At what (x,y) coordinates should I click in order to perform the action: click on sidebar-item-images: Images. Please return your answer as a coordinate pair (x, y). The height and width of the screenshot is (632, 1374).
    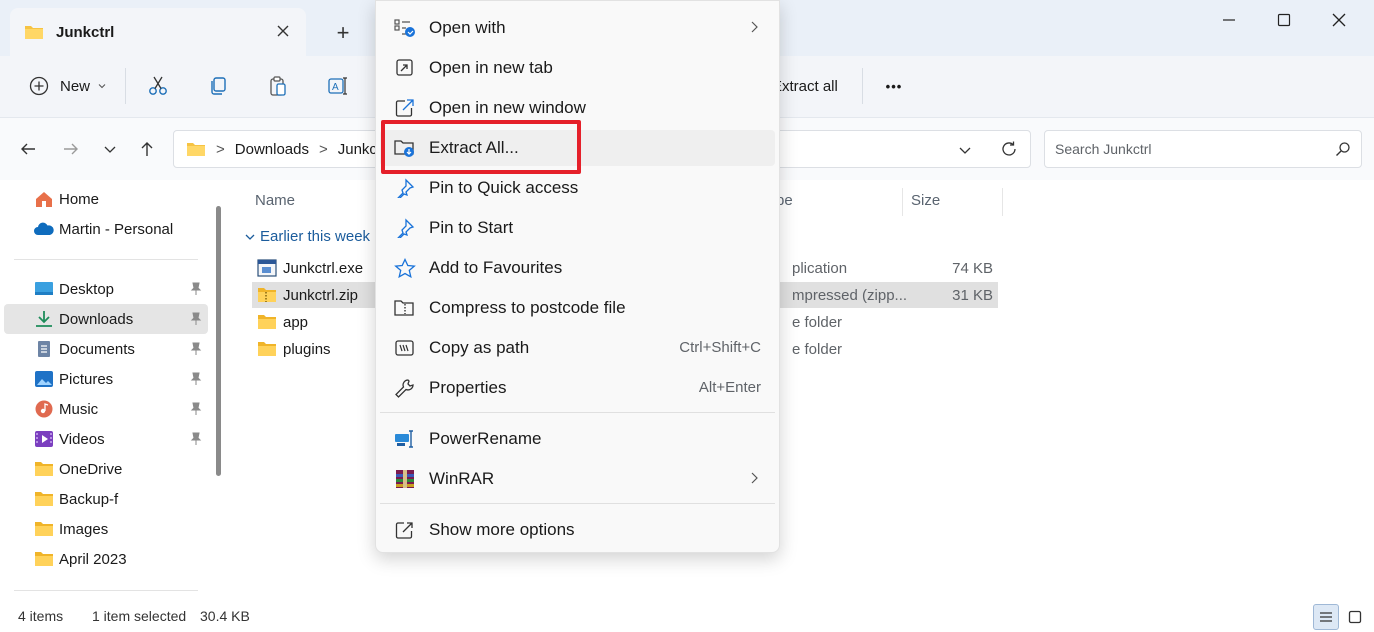
    Looking at the image, I should click on (106, 529).